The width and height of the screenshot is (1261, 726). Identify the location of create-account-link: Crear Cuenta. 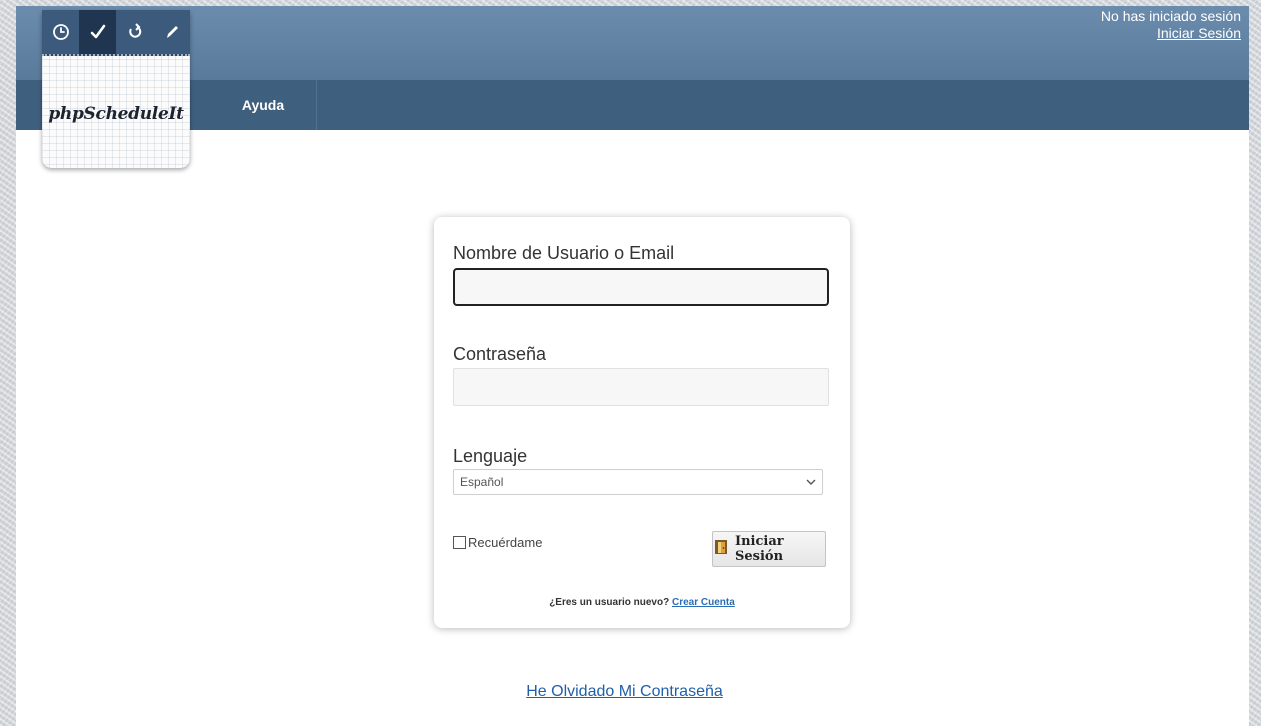
(703, 602).